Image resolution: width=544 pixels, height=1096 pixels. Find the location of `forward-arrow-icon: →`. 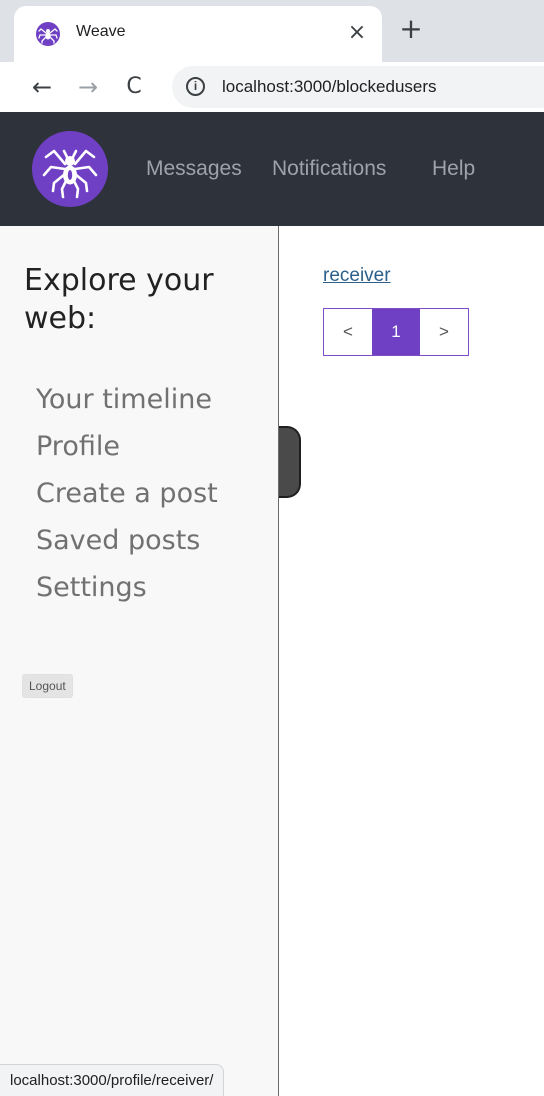

forward-arrow-icon: → is located at coordinates (88, 87).